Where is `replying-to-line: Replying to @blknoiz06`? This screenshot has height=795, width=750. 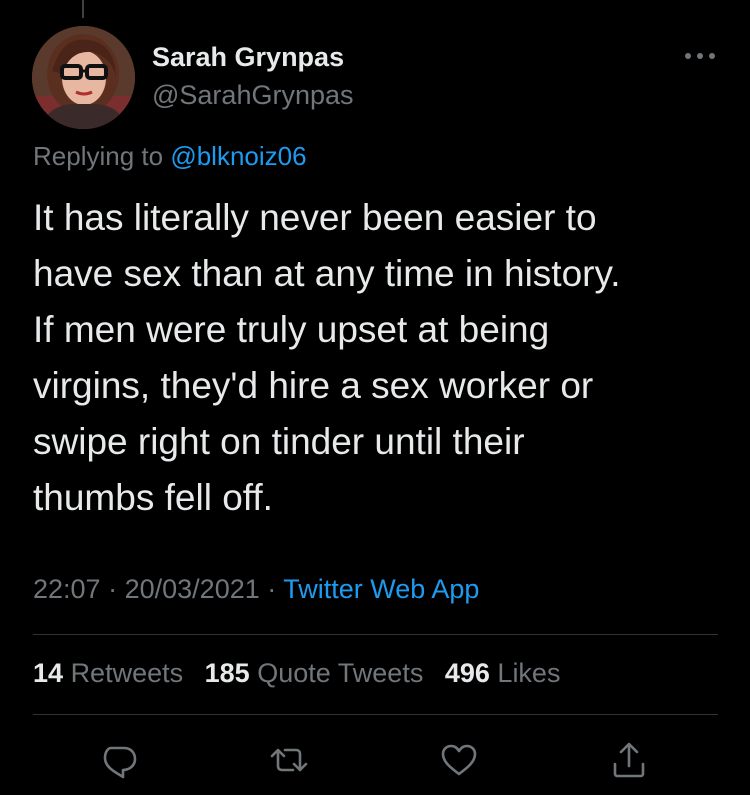 replying-to-line: Replying to @blknoiz06 is located at coordinates (170, 156).